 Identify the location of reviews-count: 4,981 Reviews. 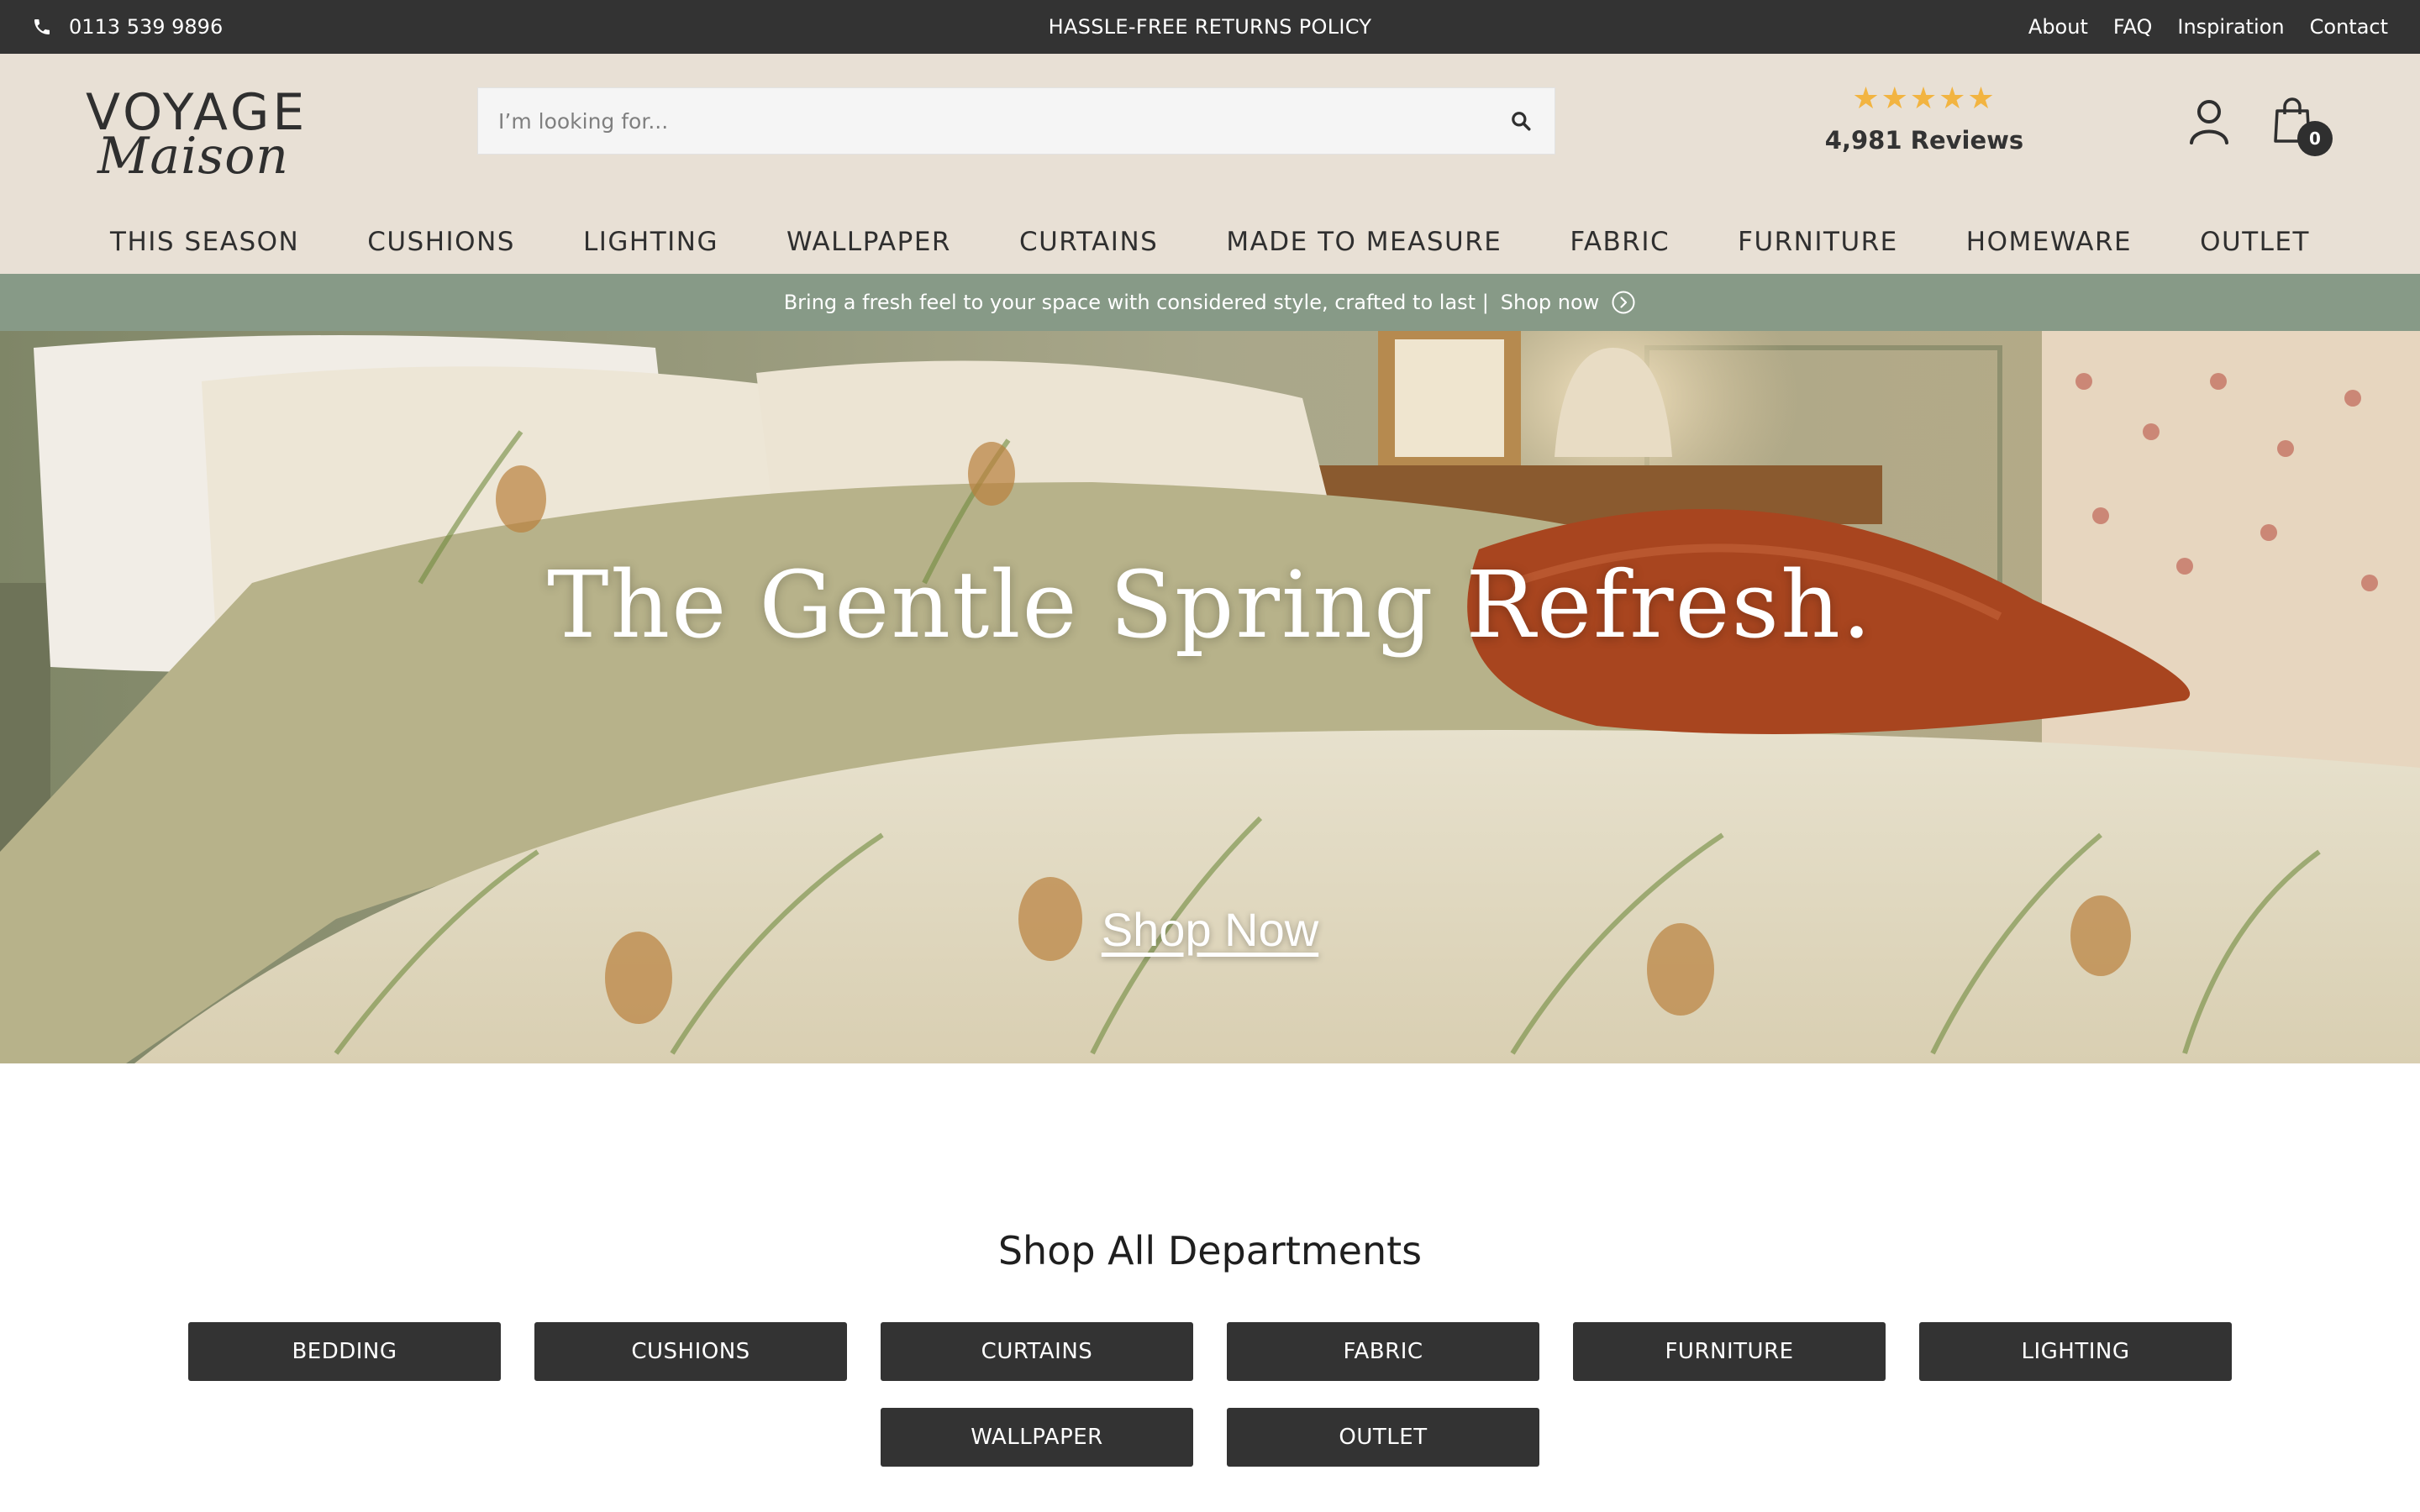
(1924, 140).